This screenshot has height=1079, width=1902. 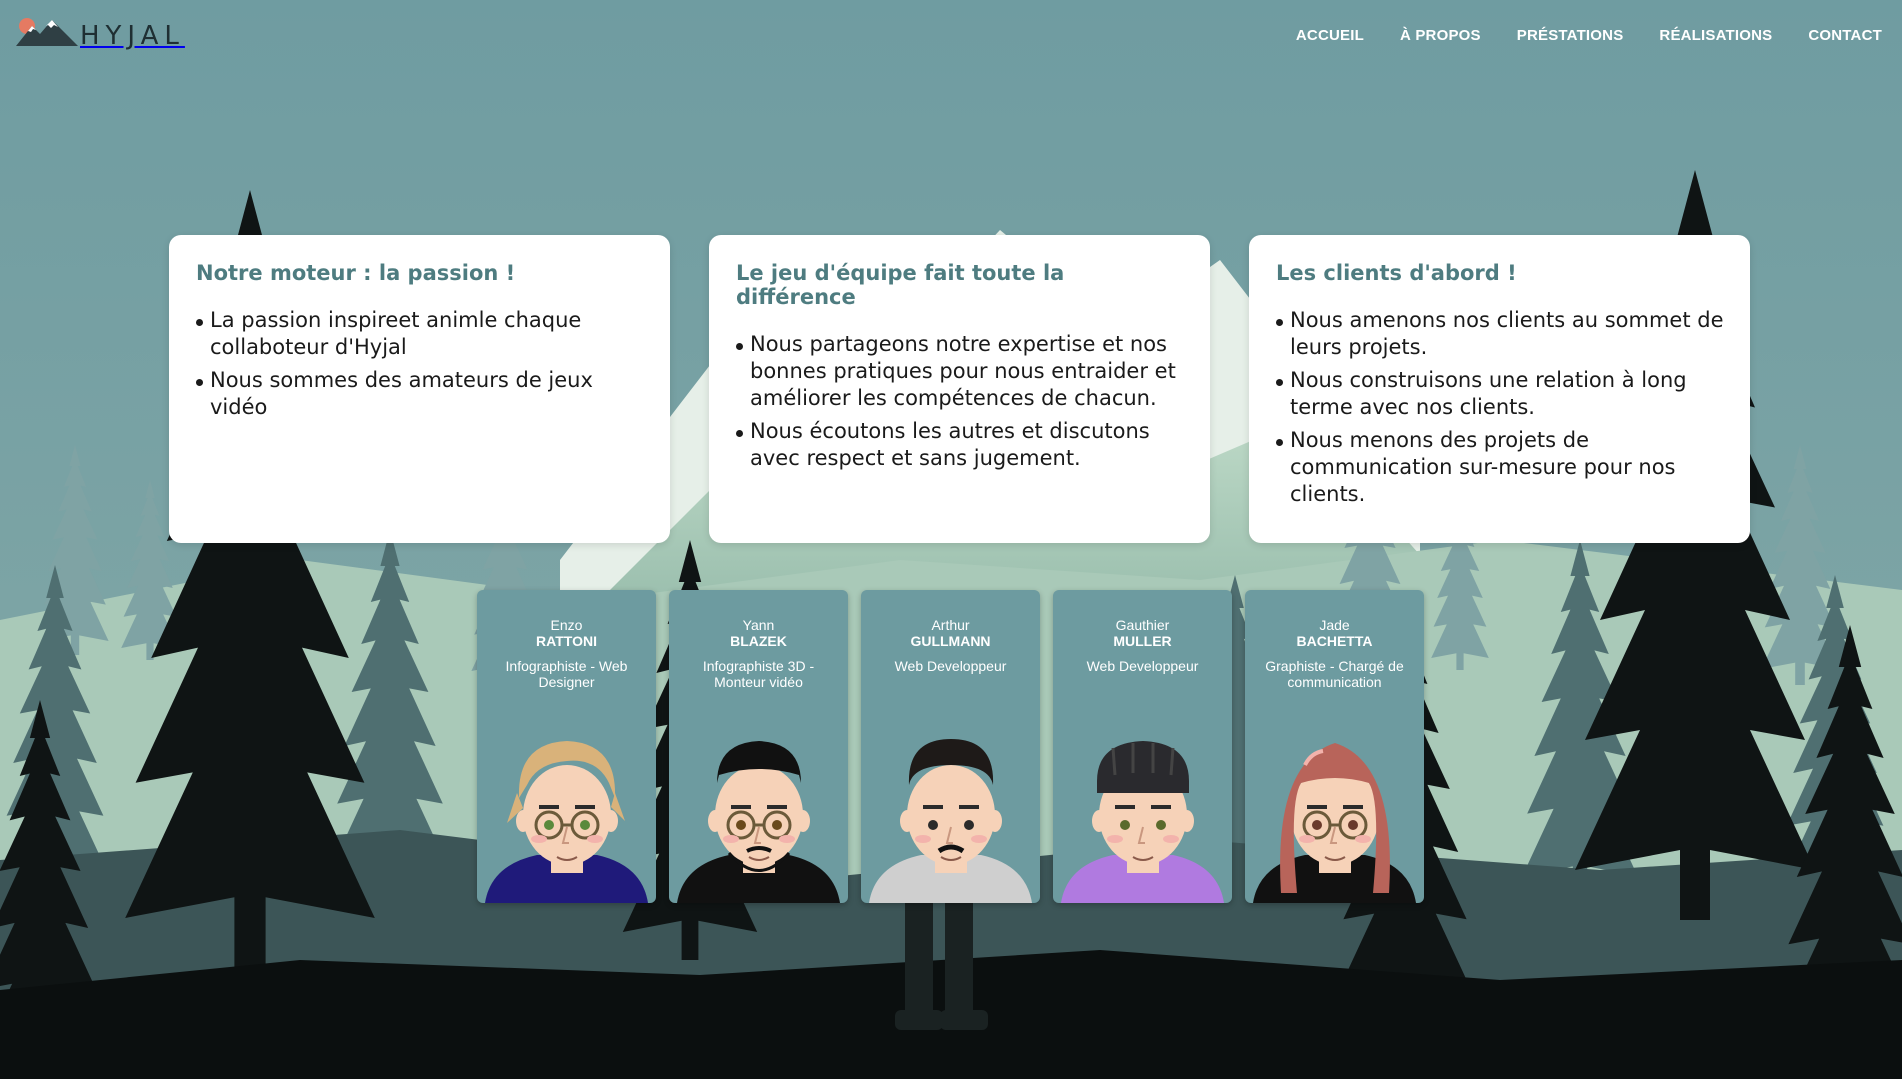 I want to click on nav-prestations: PRÉSTATIONS, so click(x=1570, y=35).